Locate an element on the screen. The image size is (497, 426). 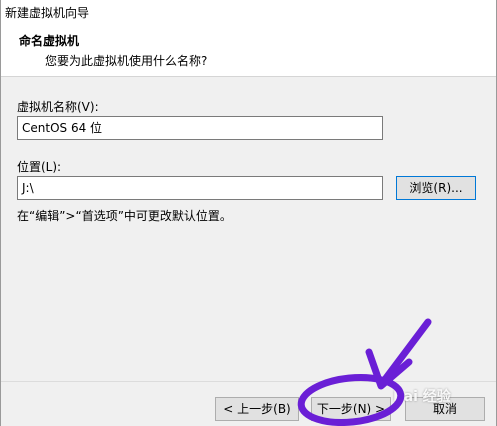
title-bar: 新建虚拟机向导 is located at coordinates (248, 12).